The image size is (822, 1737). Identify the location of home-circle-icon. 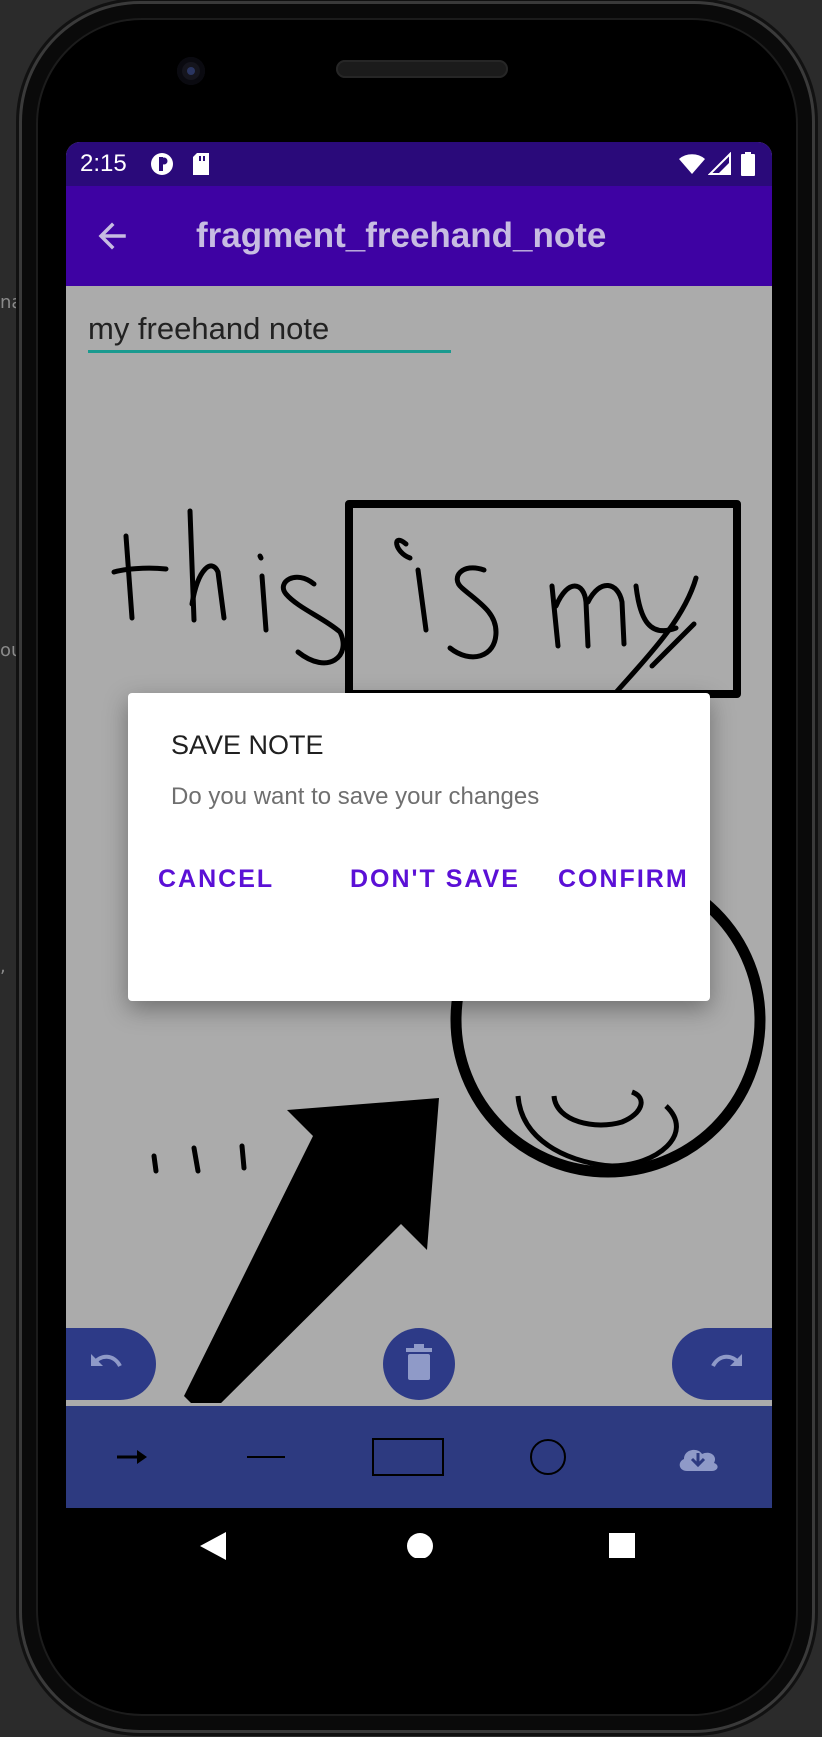
(420, 1546).